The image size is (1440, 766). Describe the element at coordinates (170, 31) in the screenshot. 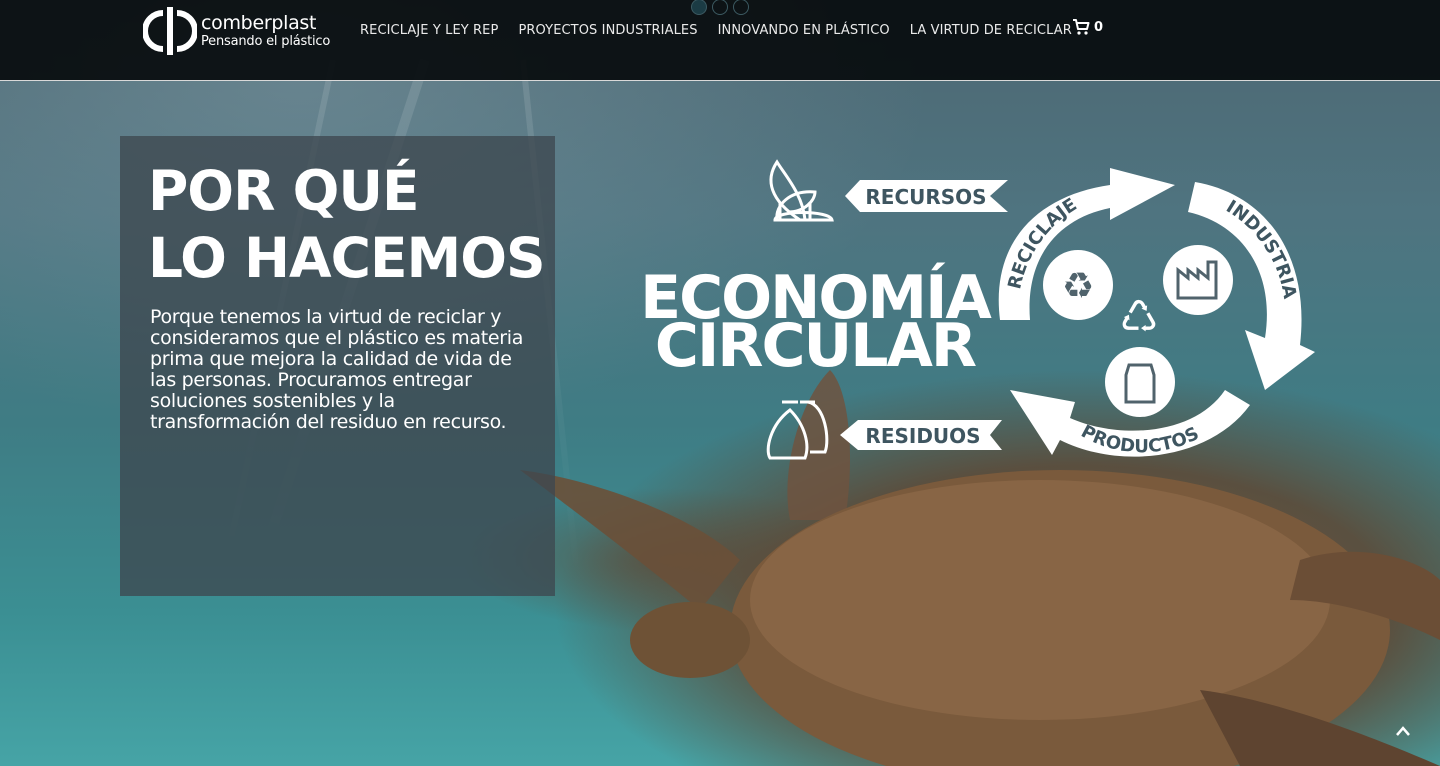

I see `logo-mark-icon` at that location.